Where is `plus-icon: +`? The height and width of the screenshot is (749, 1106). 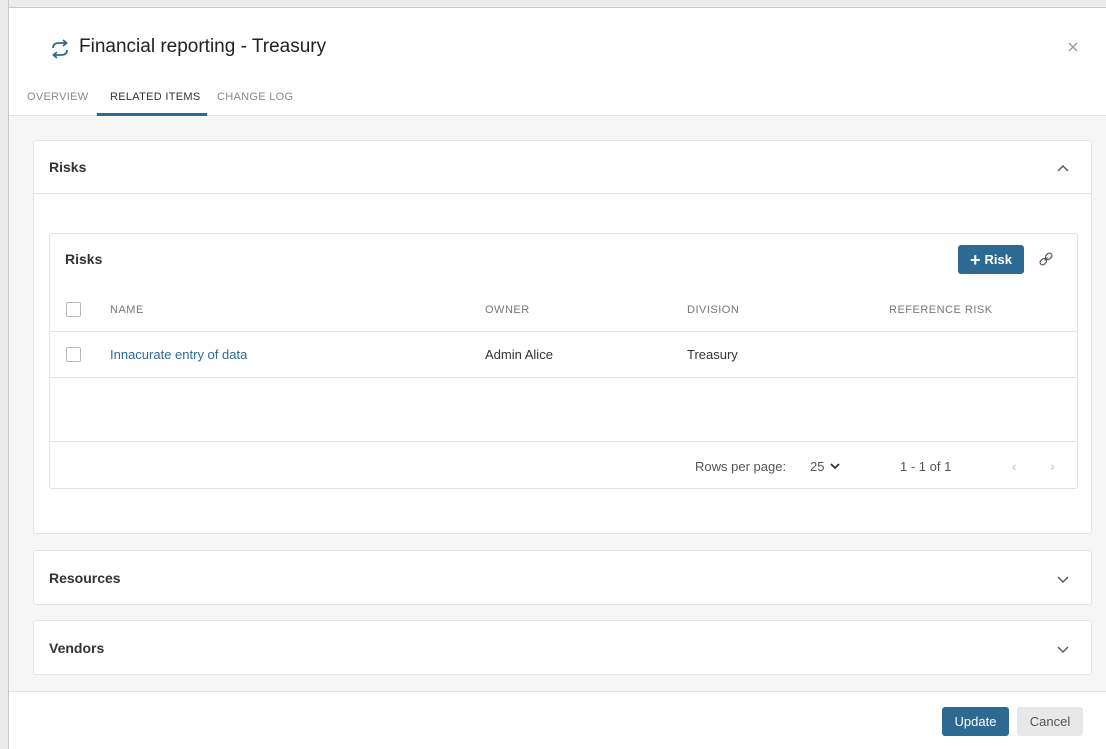 plus-icon: + is located at coordinates (975, 259).